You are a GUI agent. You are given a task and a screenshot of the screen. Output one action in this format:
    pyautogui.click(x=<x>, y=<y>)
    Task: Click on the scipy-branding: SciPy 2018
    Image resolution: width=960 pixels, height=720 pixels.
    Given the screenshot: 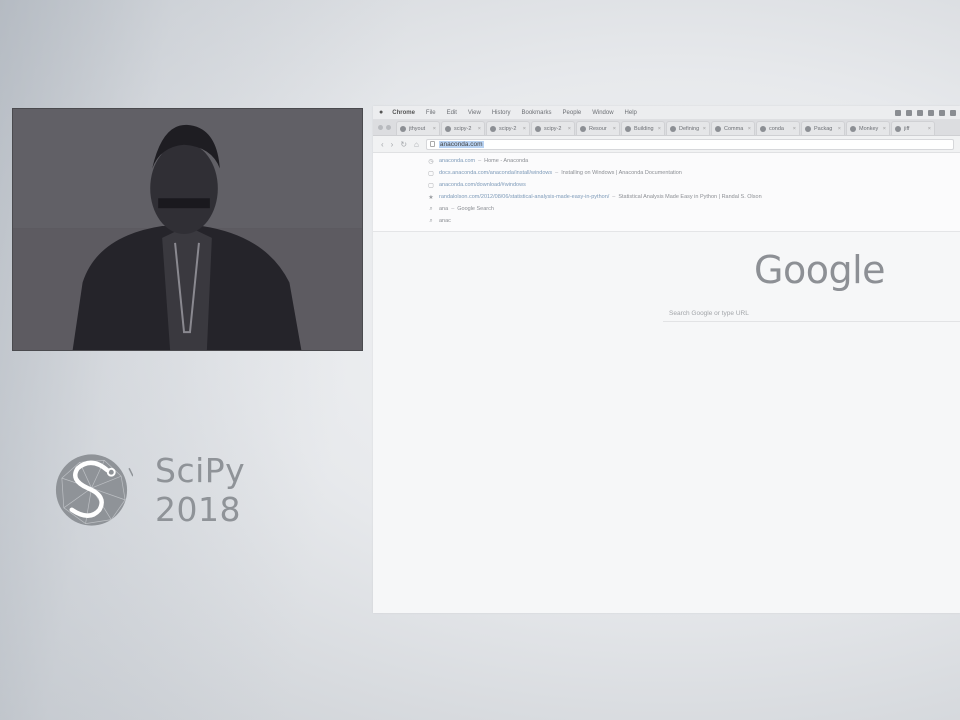 What is the action you would take?
    pyautogui.click(x=195, y=490)
    